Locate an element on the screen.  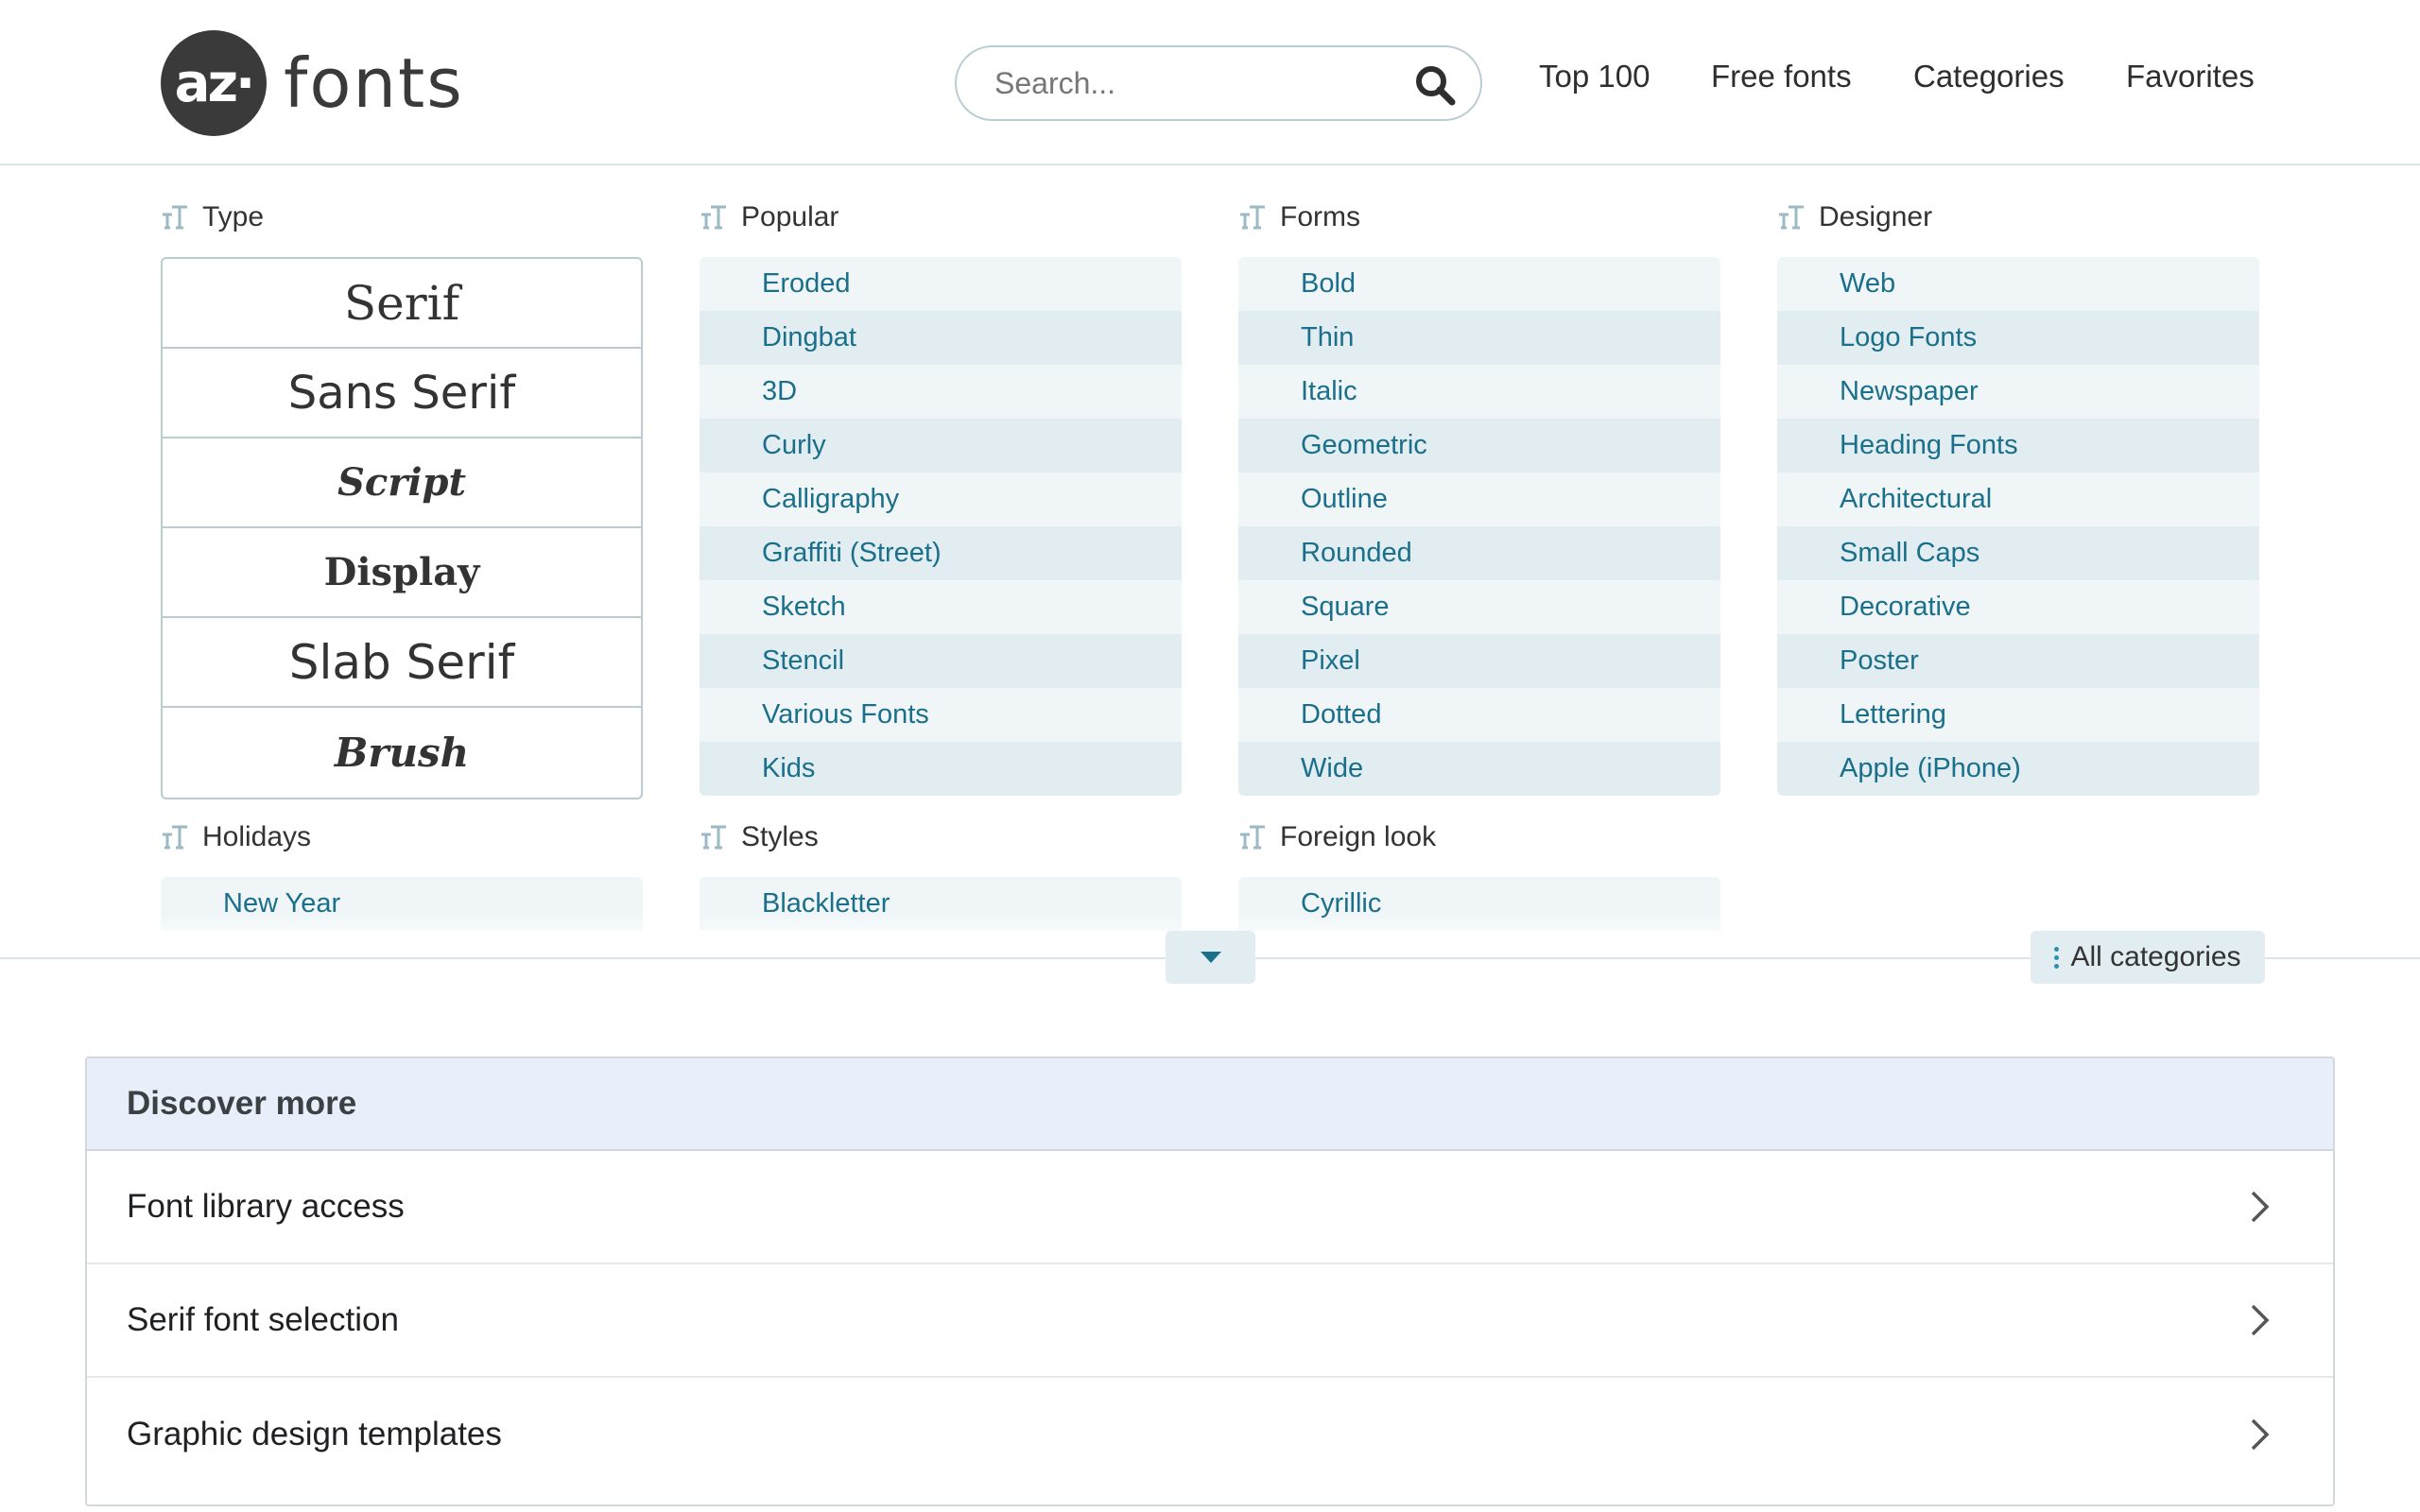
list-item: Web is located at coordinates (2018, 284).